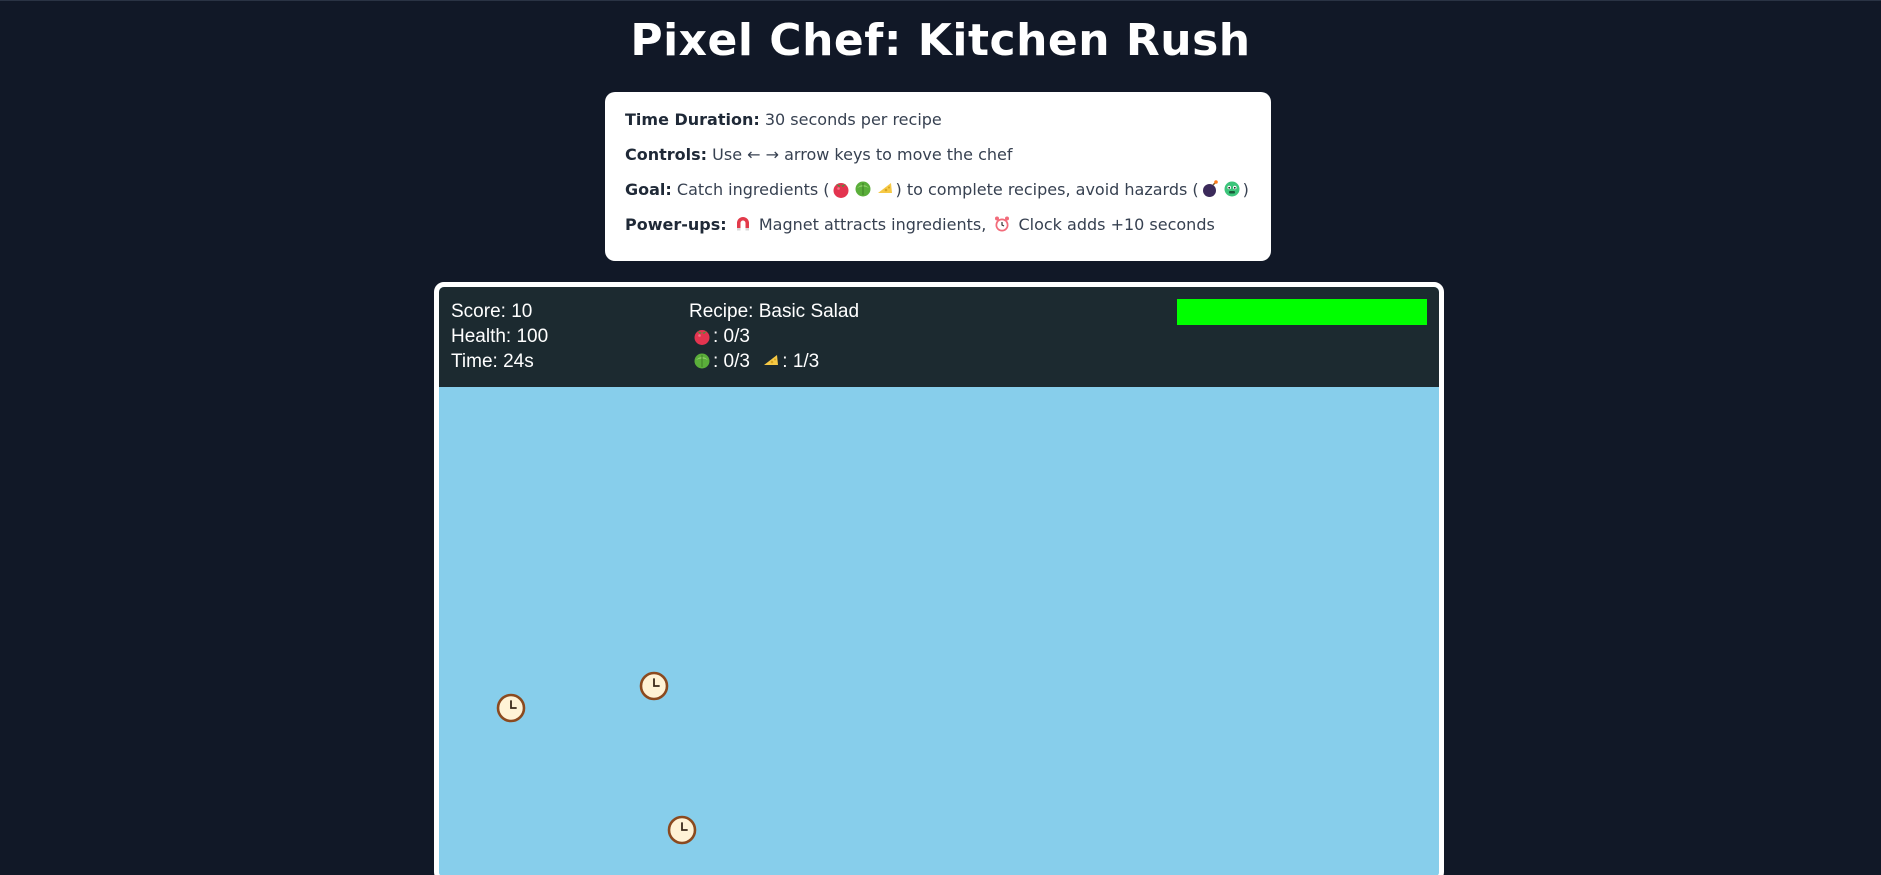 This screenshot has width=1881, height=875. I want to click on cheese-progress-text: : 1/3, so click(801, 361).